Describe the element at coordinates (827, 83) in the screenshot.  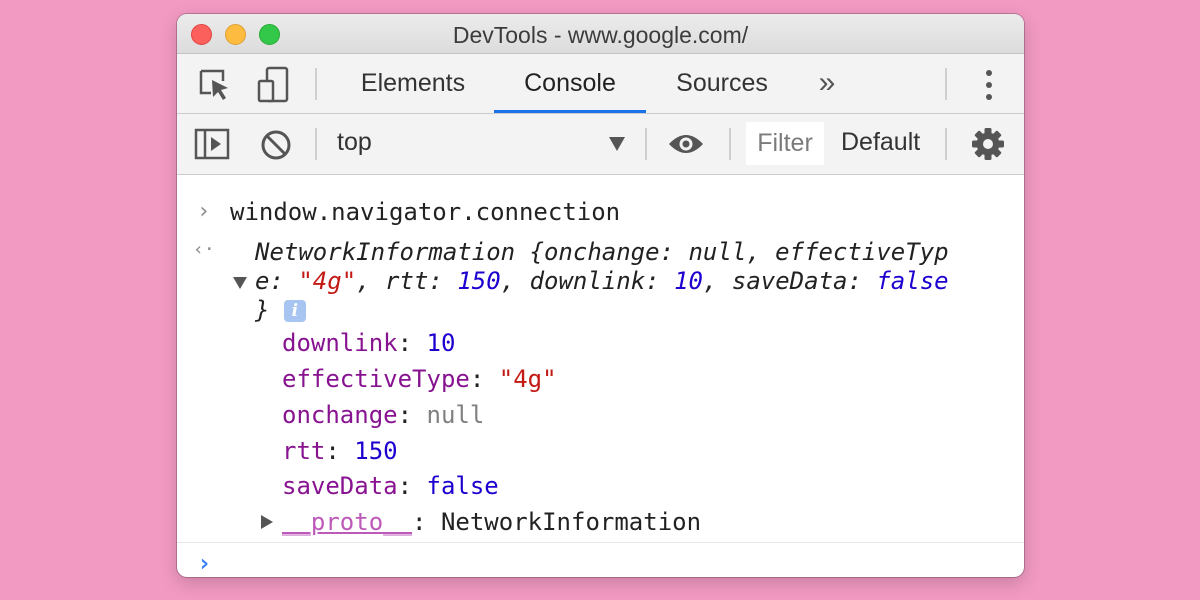
I see `more-tabs-button: »` at that location.